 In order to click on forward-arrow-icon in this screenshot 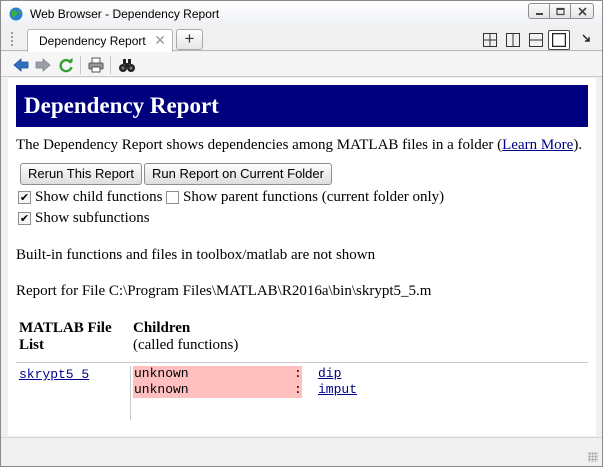, I will do `click(43, 64)`.